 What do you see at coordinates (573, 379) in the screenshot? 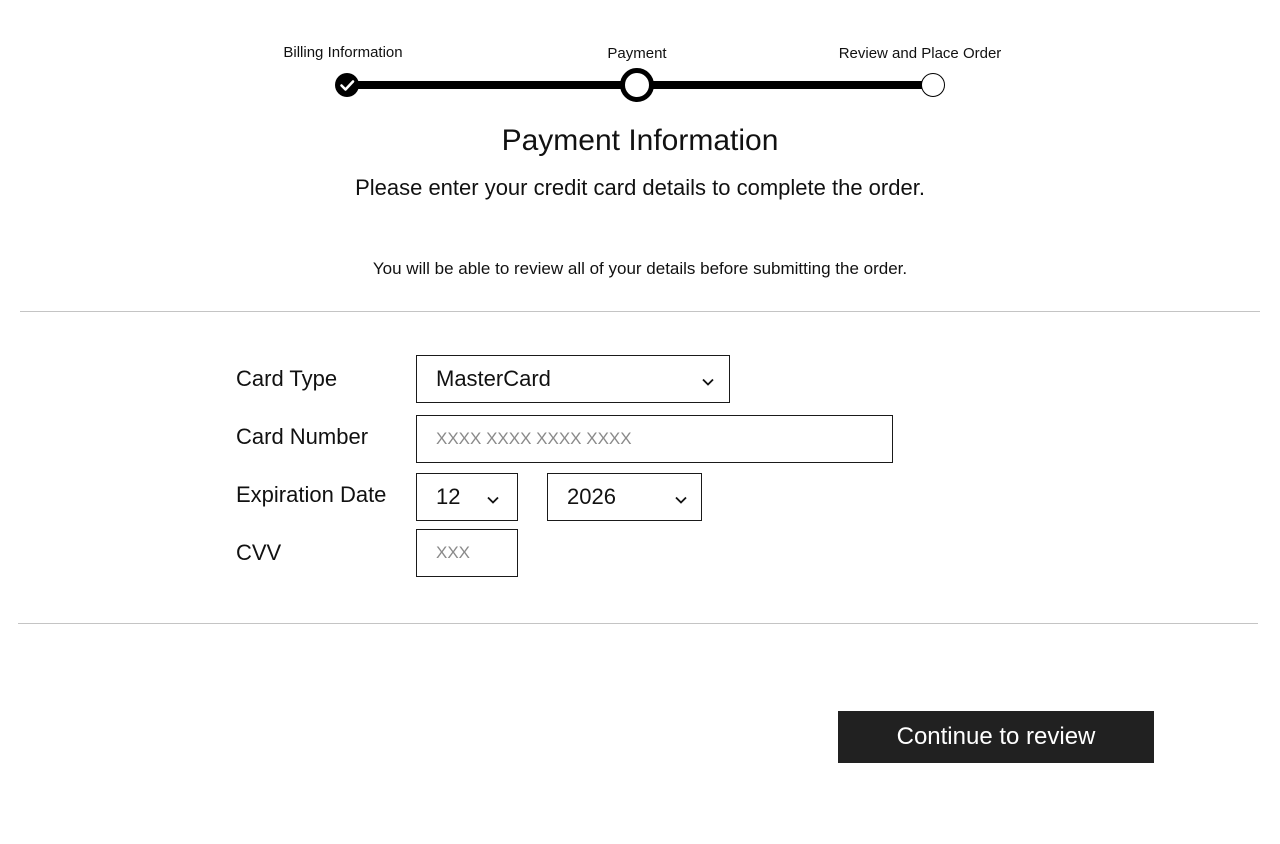
I see `card-type-select: MasterCard` at bounding box center [573, 379].